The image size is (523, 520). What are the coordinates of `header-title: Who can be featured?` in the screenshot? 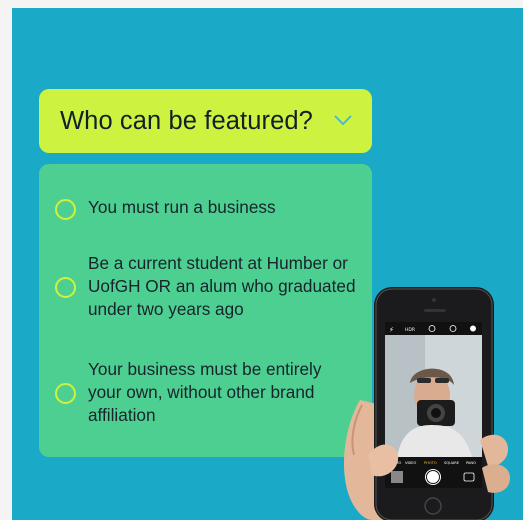 It's located at (186, 120).